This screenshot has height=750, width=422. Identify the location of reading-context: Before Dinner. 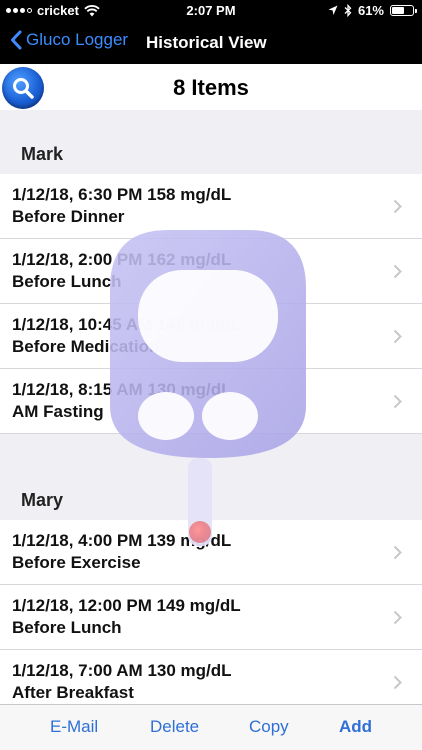
(68, 216).